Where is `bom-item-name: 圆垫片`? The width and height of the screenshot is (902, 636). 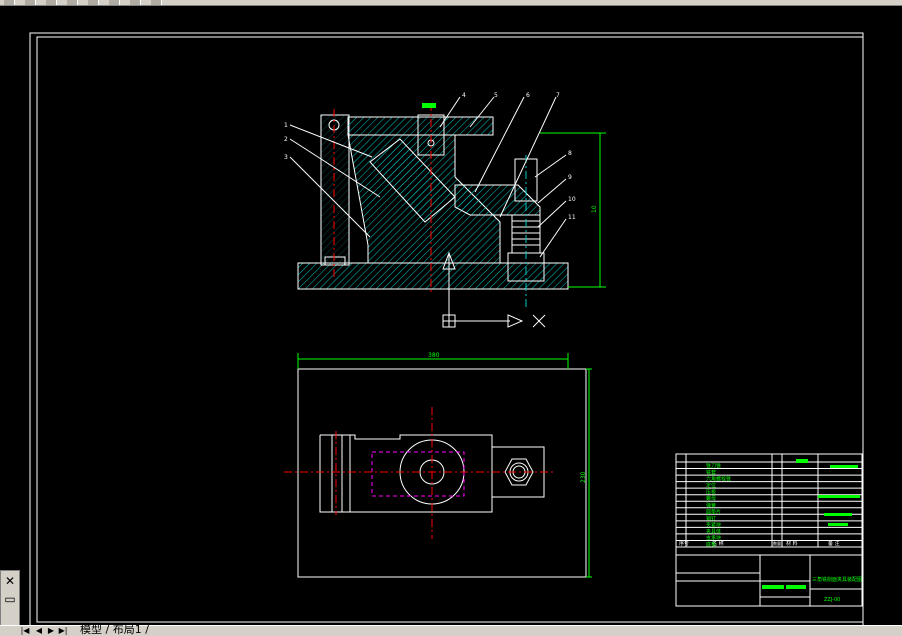 bom-item-name: 圆垫片 is located at coordinates (713, 511).